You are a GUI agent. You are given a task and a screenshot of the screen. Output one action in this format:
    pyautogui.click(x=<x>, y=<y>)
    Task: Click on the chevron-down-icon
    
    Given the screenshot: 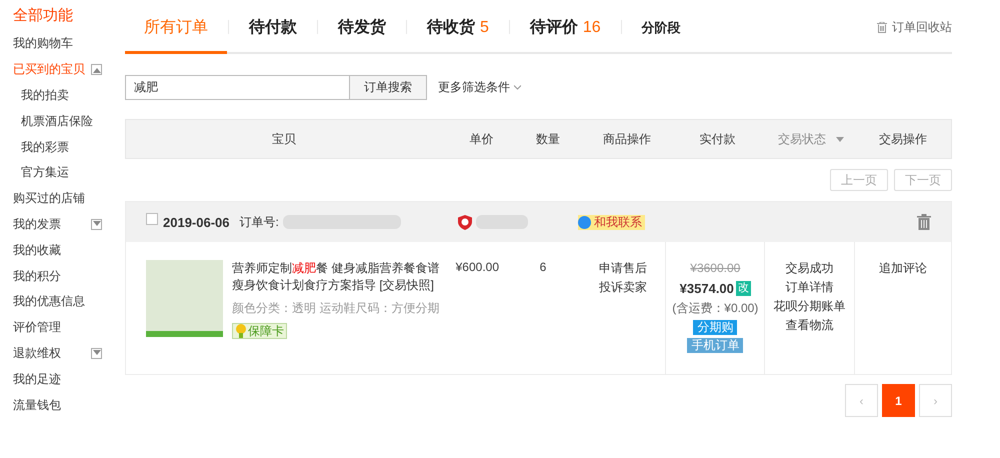 What is the action you would take?
    pyautogui.click(x=517, y=87)
    